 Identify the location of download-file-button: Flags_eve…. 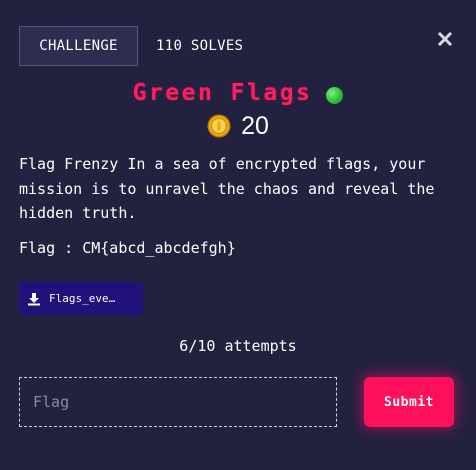
(81, 298).